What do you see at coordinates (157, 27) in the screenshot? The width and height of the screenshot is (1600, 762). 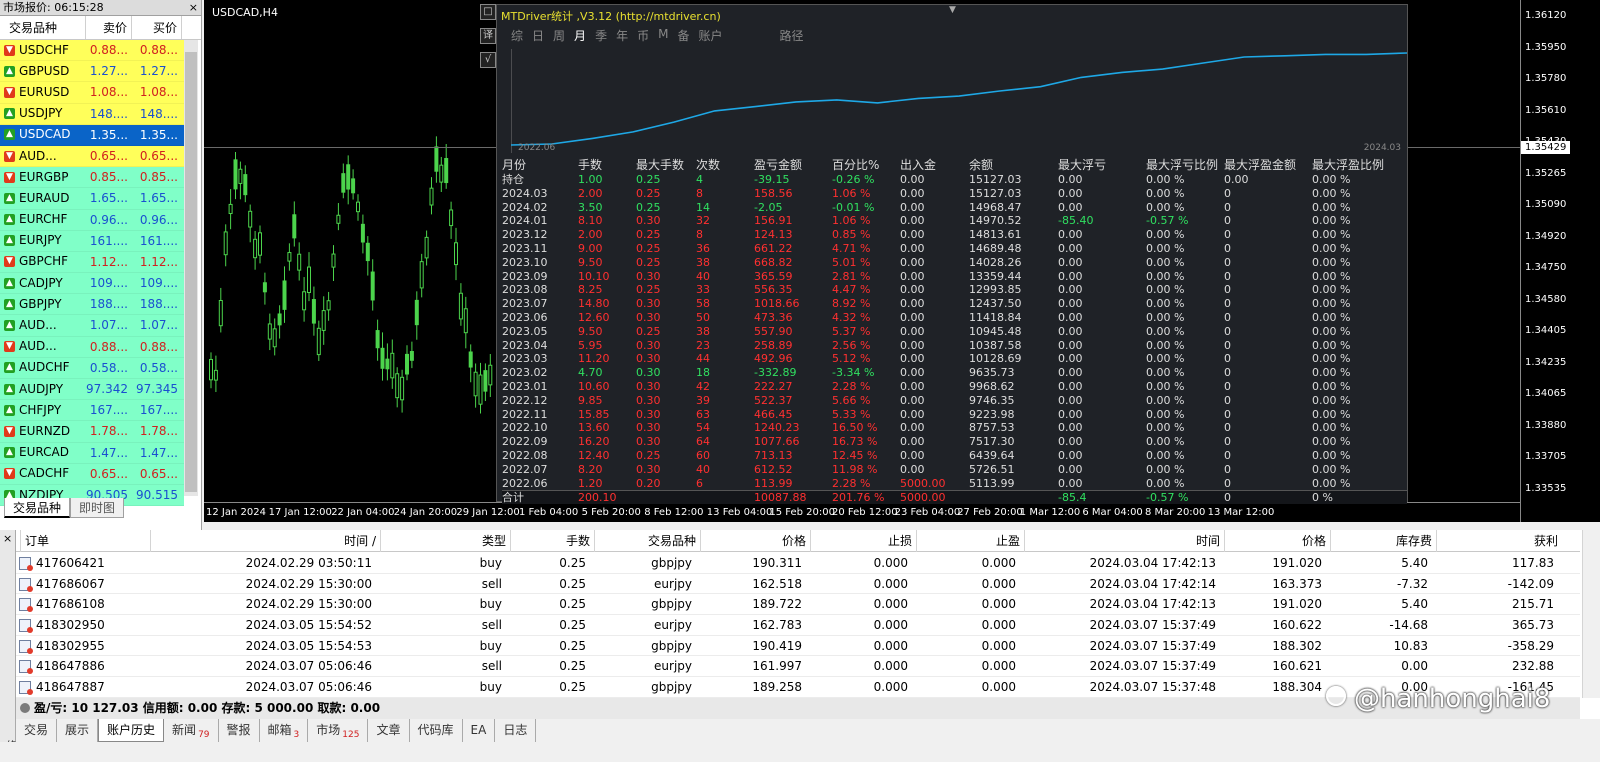 I see `col-ask-header: 买价` at bounding box center [157, 27].